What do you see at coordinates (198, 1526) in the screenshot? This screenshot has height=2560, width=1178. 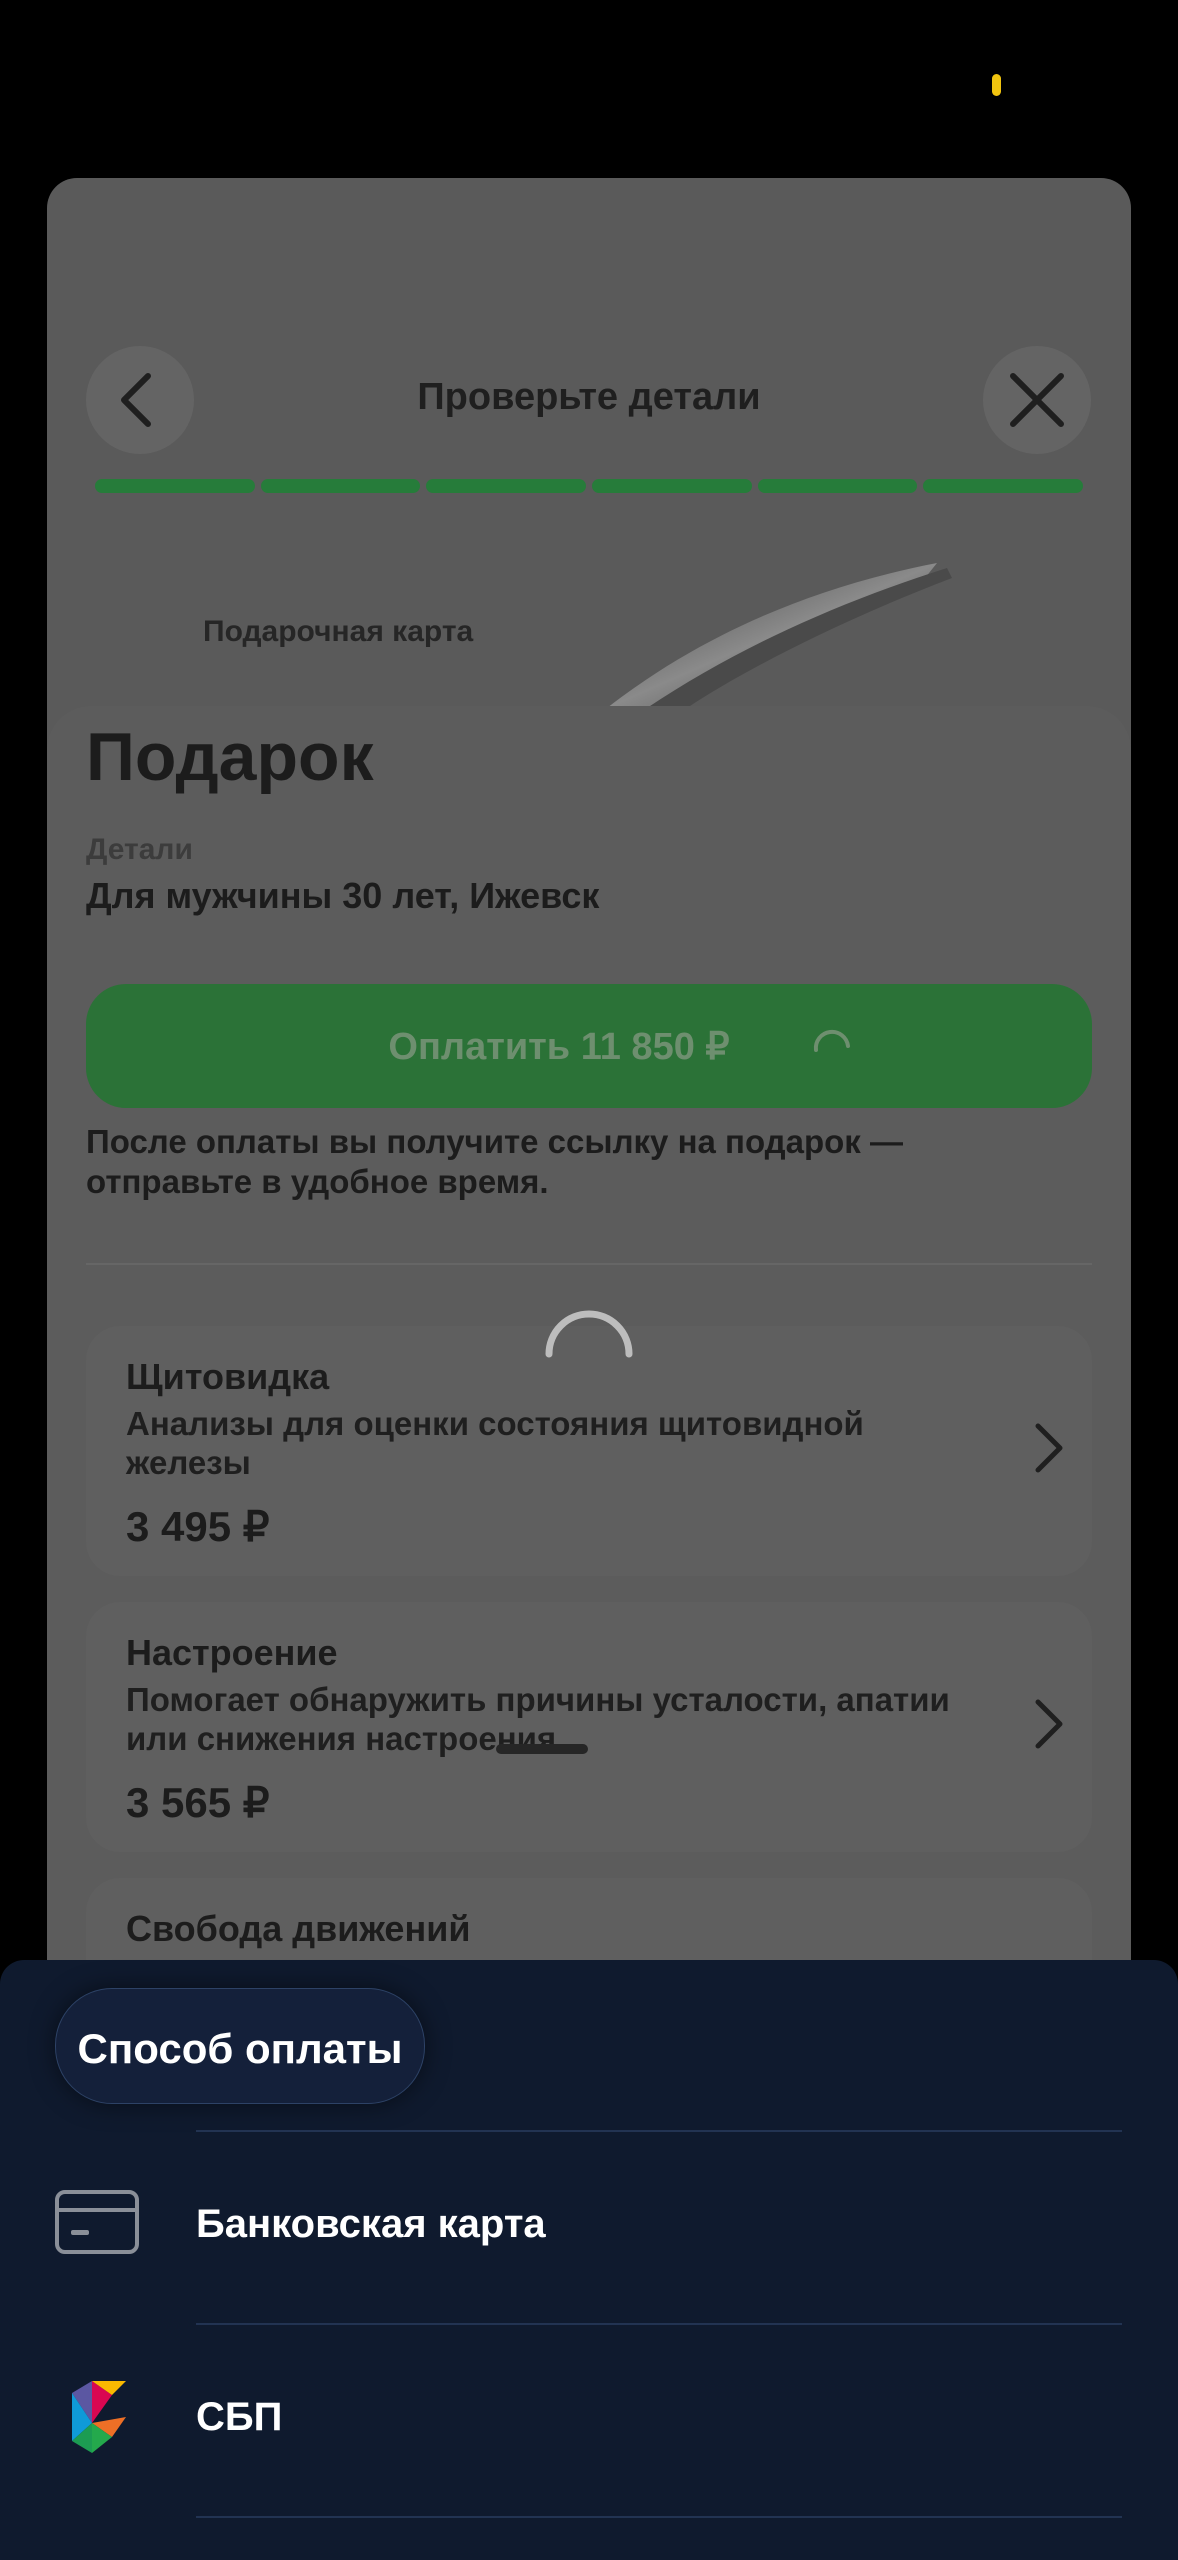 I see `product-price: 3 495 ₽` at bounding box center [198, 1526].